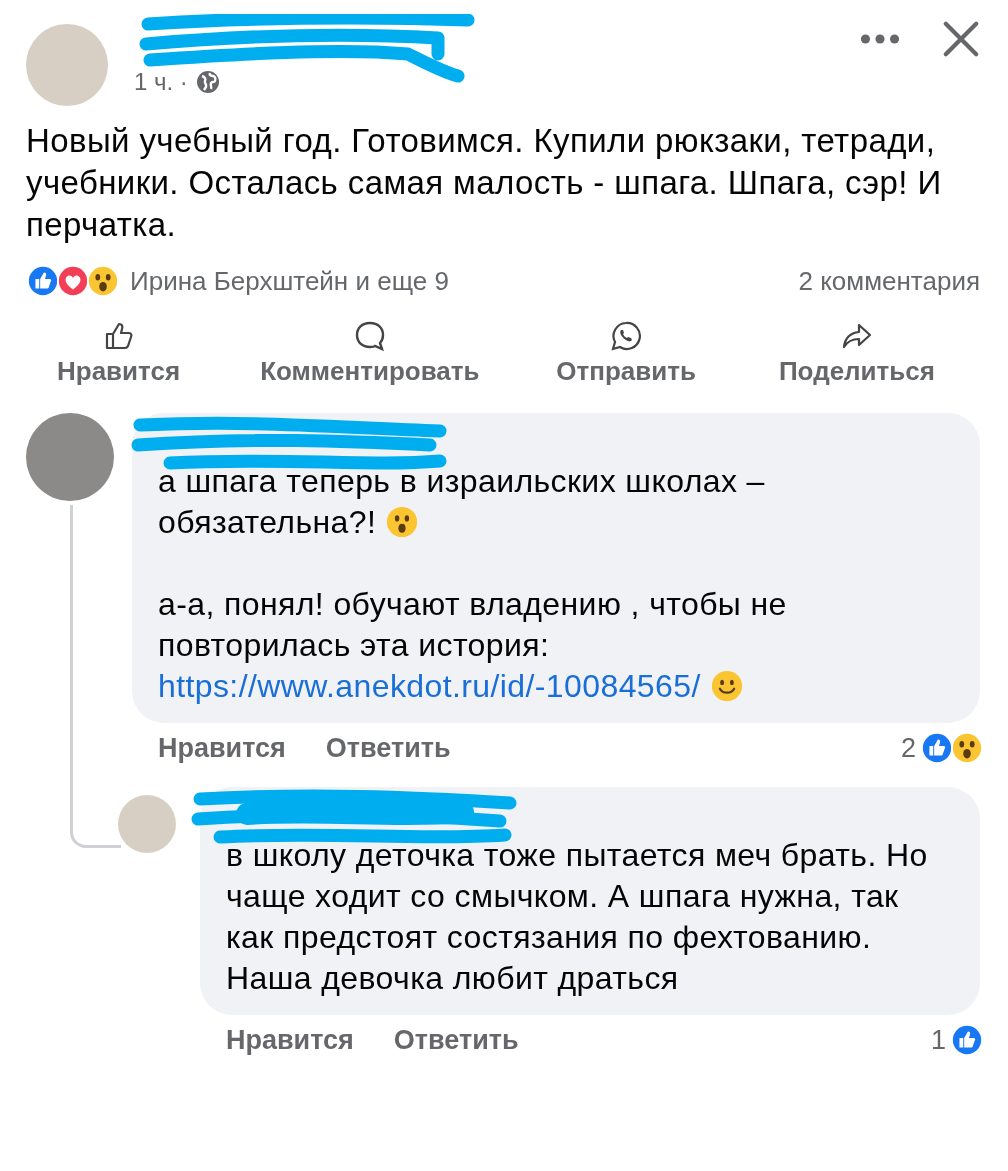 This screenshot has height=1171, width=1008. What do you see at coordinates (429, 686) in the screenshot?
I see `url-link: https://www.anekdot.ru/id/-10084565/` at bounding box center [429, 686].